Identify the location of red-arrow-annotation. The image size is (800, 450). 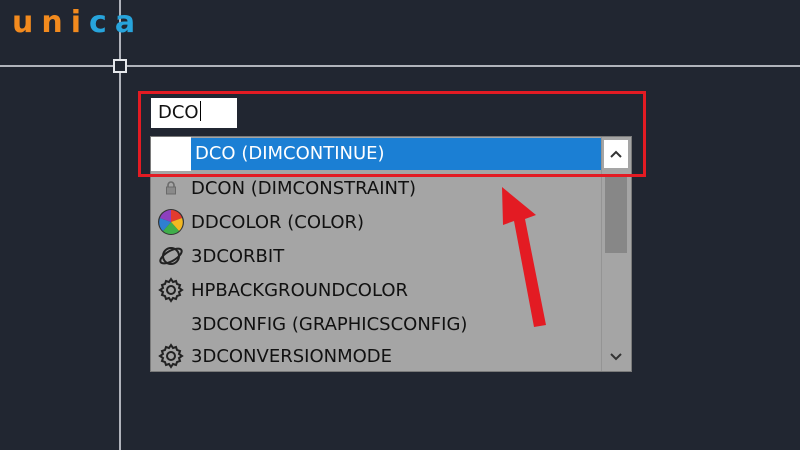
(524, 257).